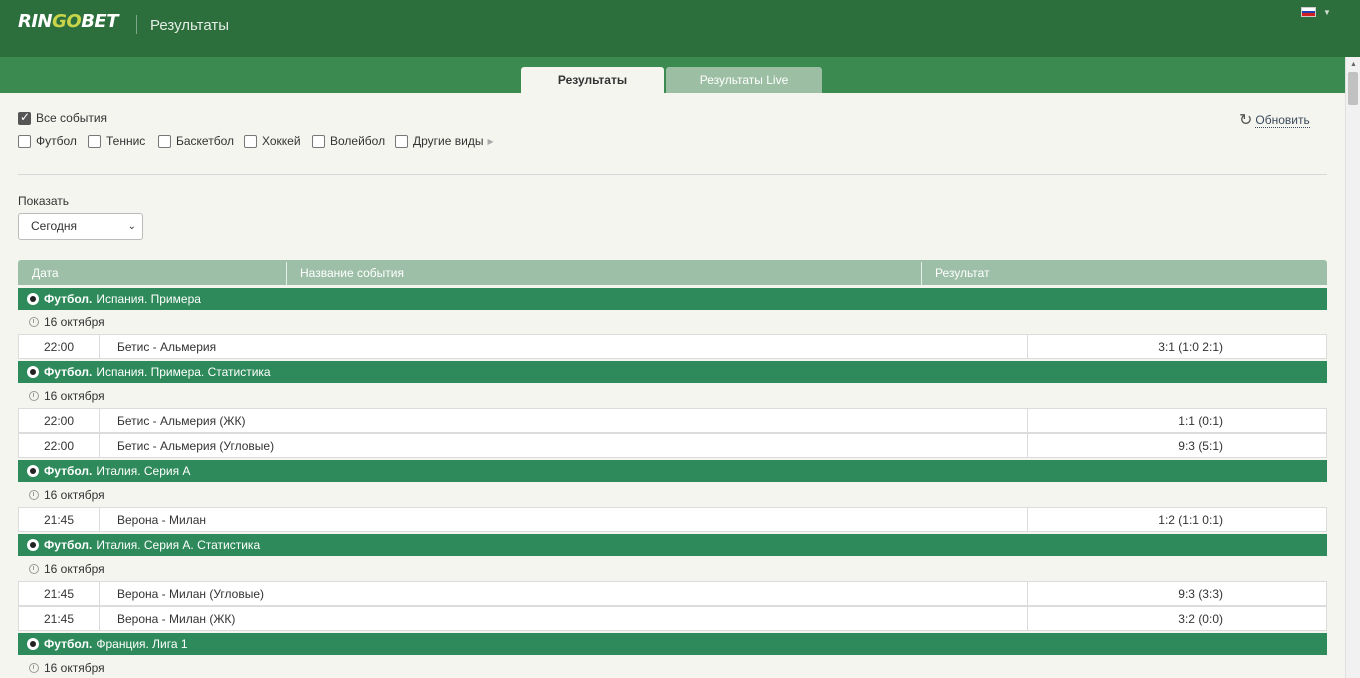 The width and height of the screenshot is (1360, 678). What do you see at coordinates (1177, 519) in the screenshot?
I see `event-result: 1:2 (1:1 0:1)` at bounding box center [1177, 519].